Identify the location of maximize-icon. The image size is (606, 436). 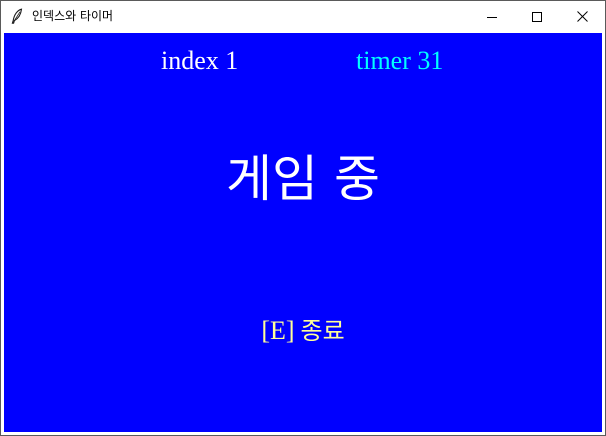
(537, 16).